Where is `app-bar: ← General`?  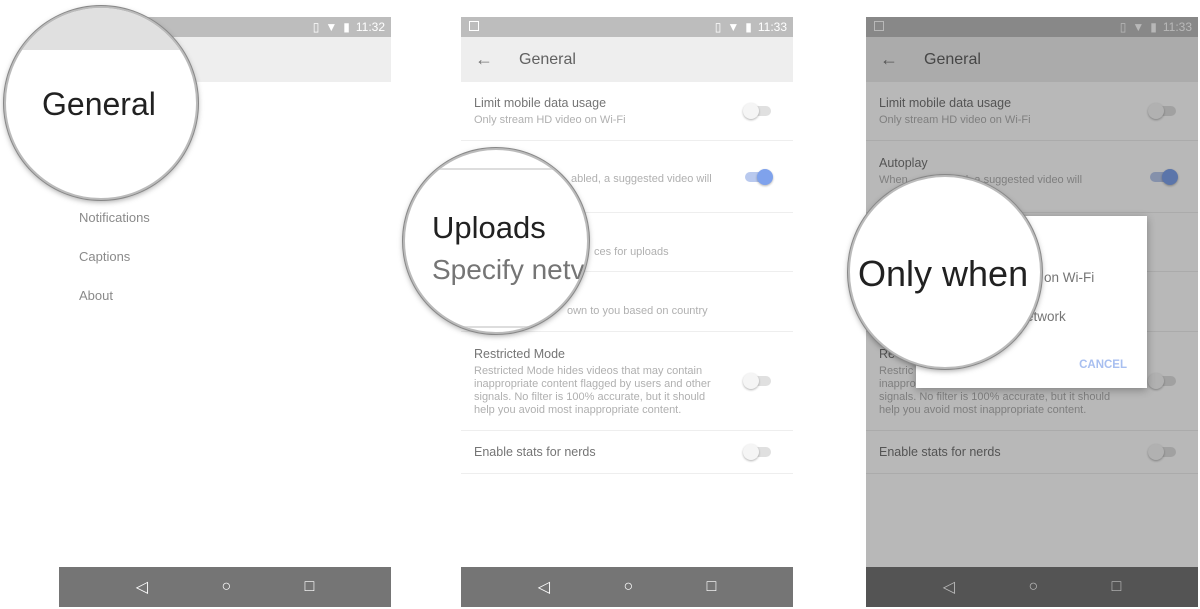 app-bar: ← General is located at coordinates (627, 59).